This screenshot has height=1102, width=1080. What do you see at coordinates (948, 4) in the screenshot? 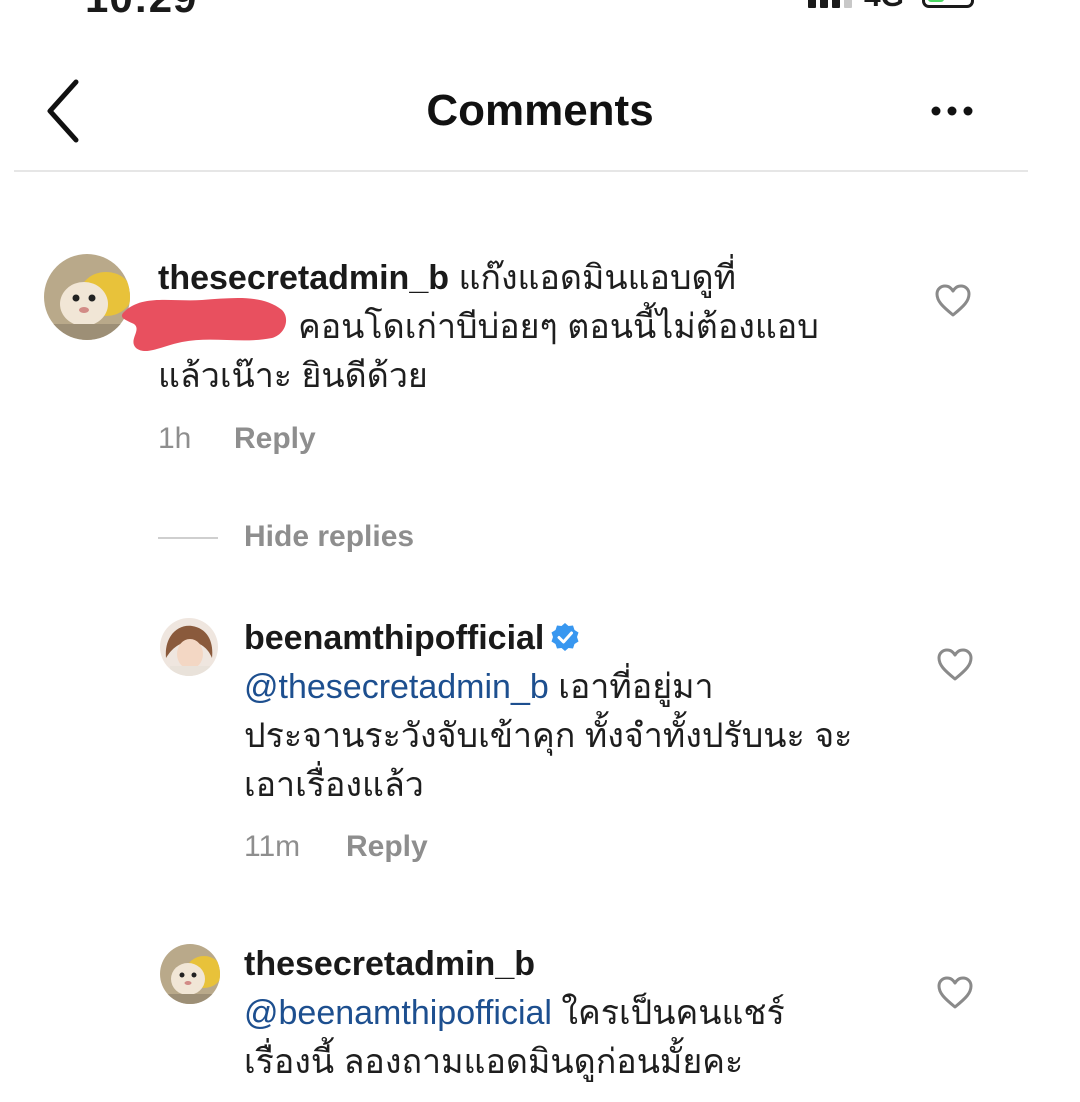
I see `battery-icon` at bounding box center [948, 4].